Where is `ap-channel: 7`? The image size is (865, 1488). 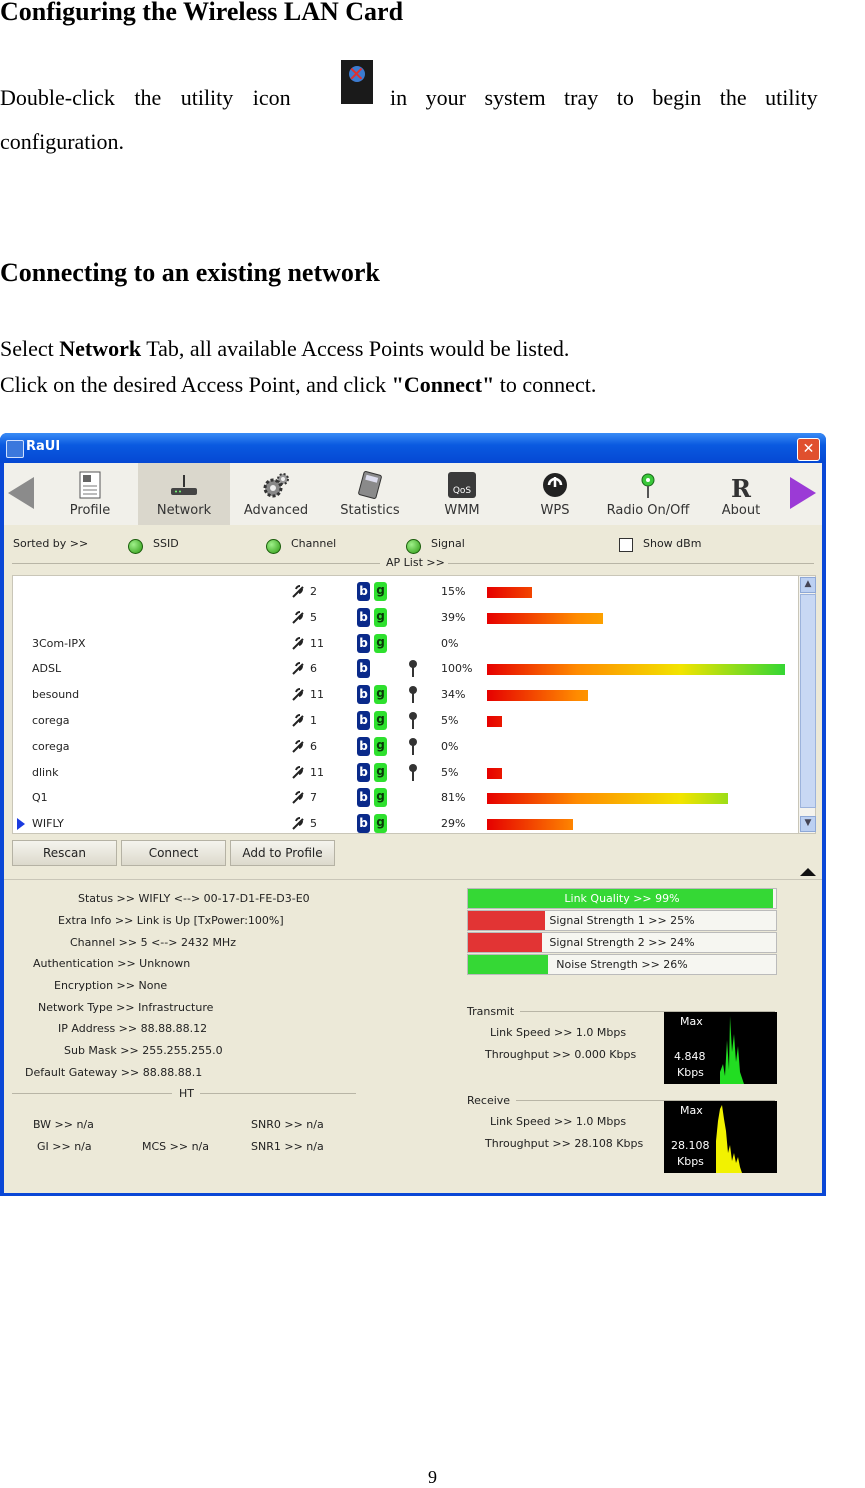
ap-channel: 7 is located at coordinates (313, 798).